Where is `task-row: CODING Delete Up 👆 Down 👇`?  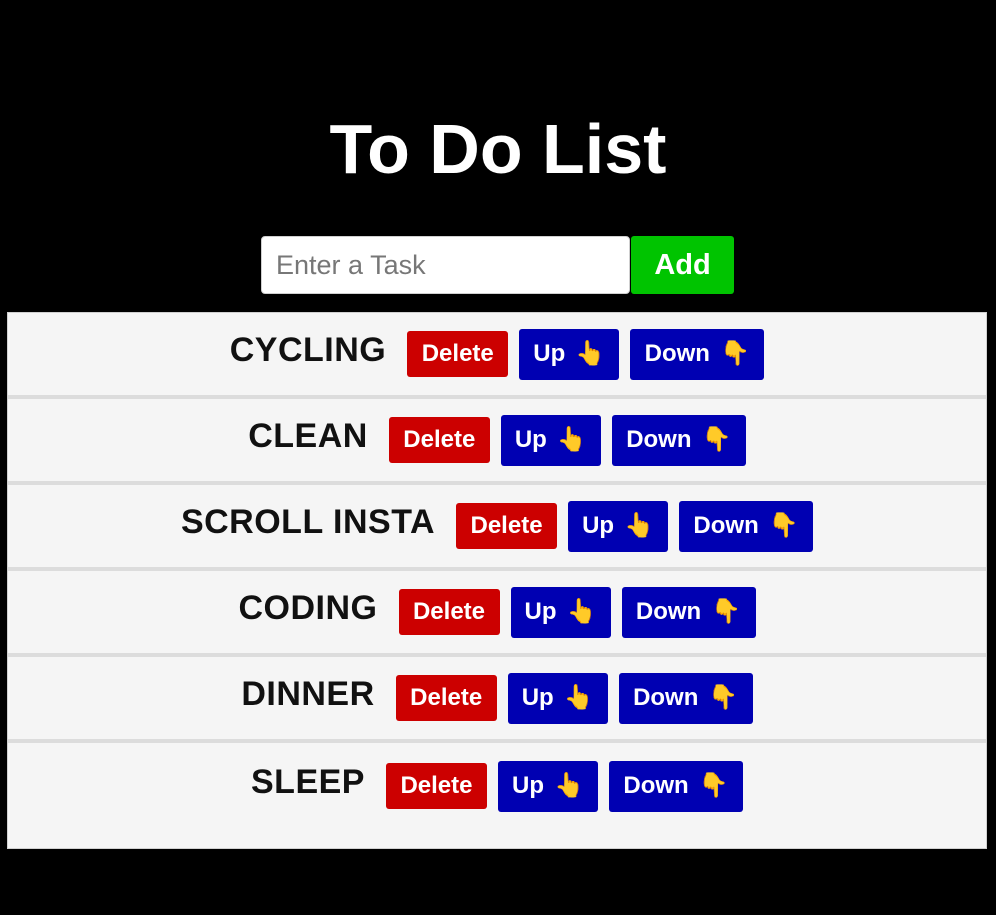
task-row: CODING Delete Up 👆 Down 👇 is located at coordinates (497, 614).